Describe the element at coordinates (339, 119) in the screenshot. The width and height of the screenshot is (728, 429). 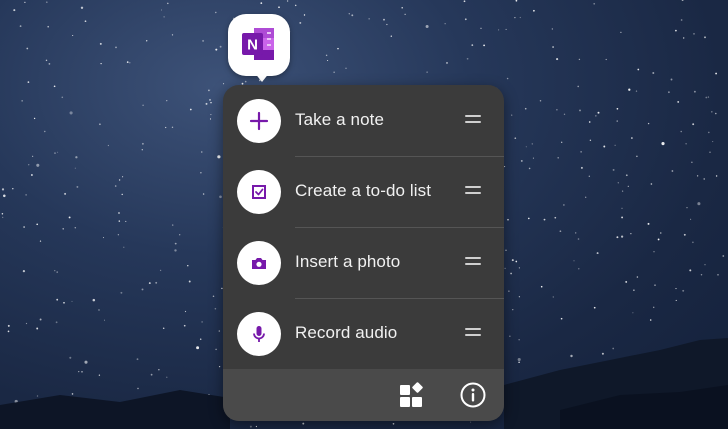
I see `shortcut-label: Take a note` at that location.